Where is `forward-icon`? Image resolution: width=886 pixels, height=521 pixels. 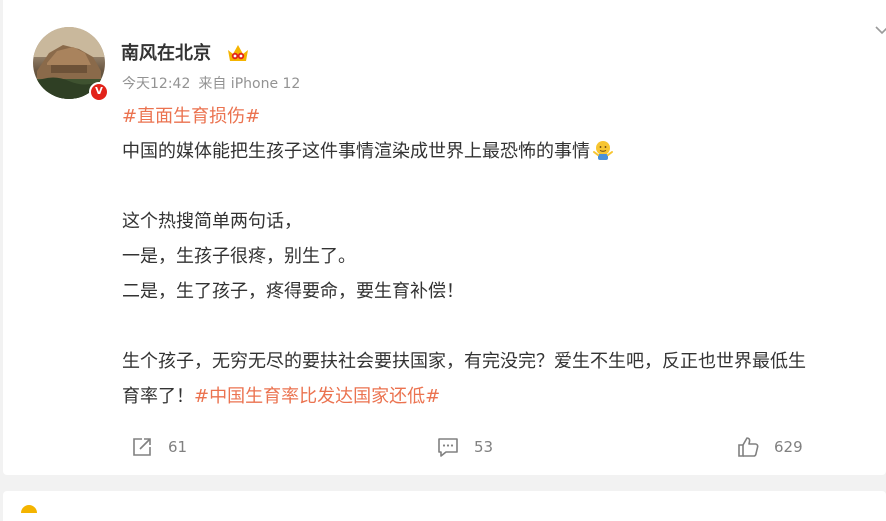 forward-icon is located at coordinates (142, 447).